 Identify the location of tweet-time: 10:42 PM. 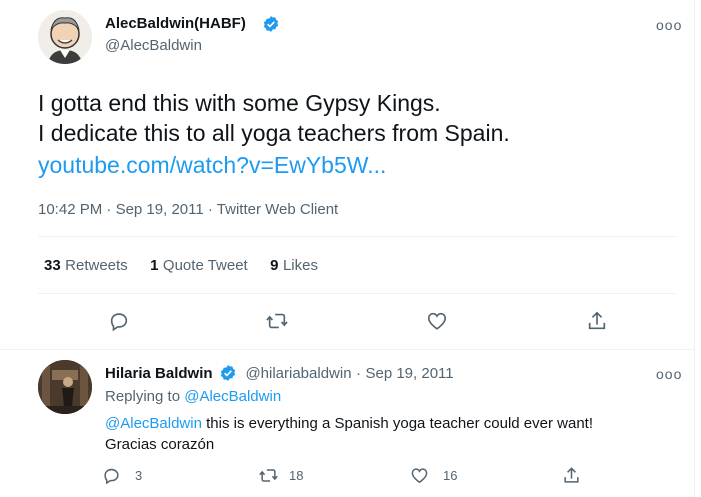
(70, 209).